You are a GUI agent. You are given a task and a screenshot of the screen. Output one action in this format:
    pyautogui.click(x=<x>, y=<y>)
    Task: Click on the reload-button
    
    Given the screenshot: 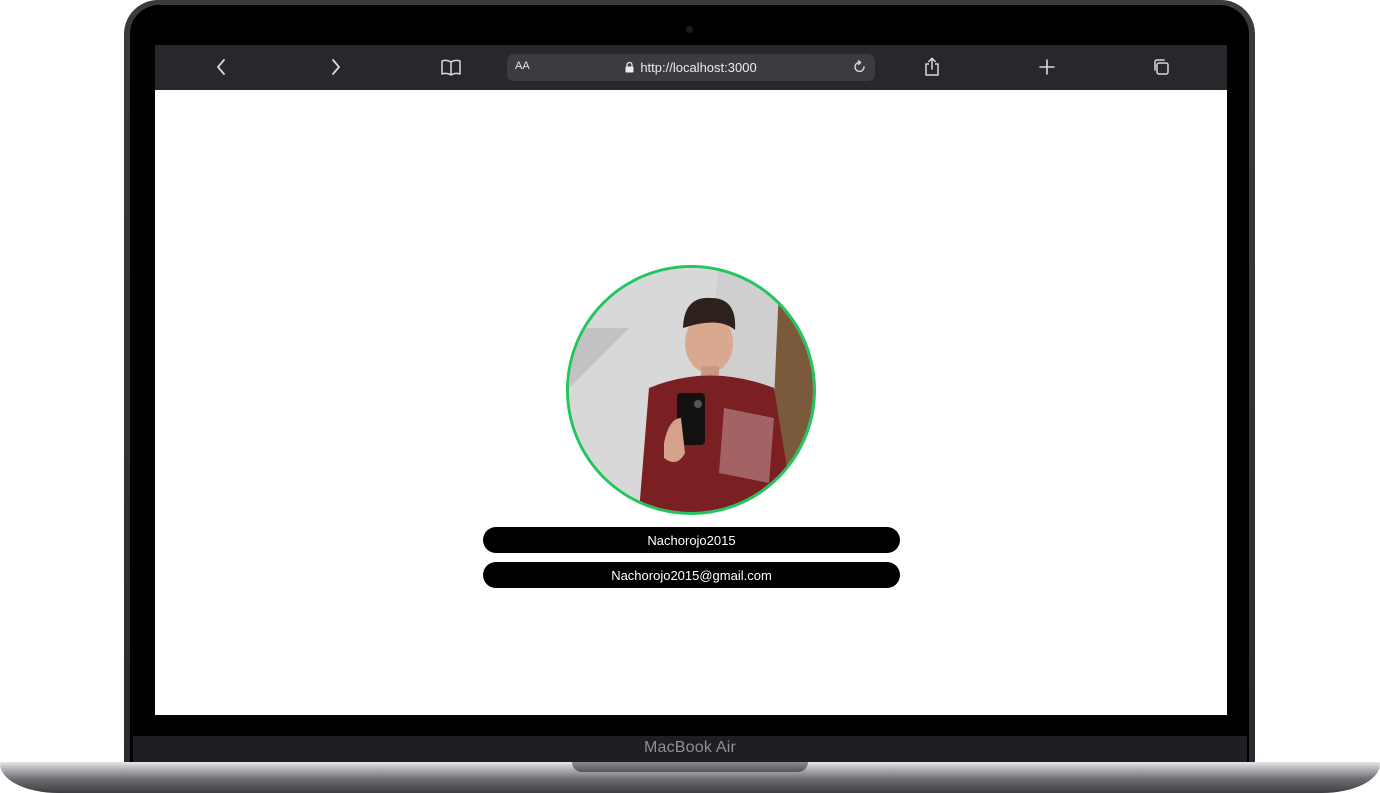 What is the action you would take?
    pyautogui.click(x=860, y=67)
    